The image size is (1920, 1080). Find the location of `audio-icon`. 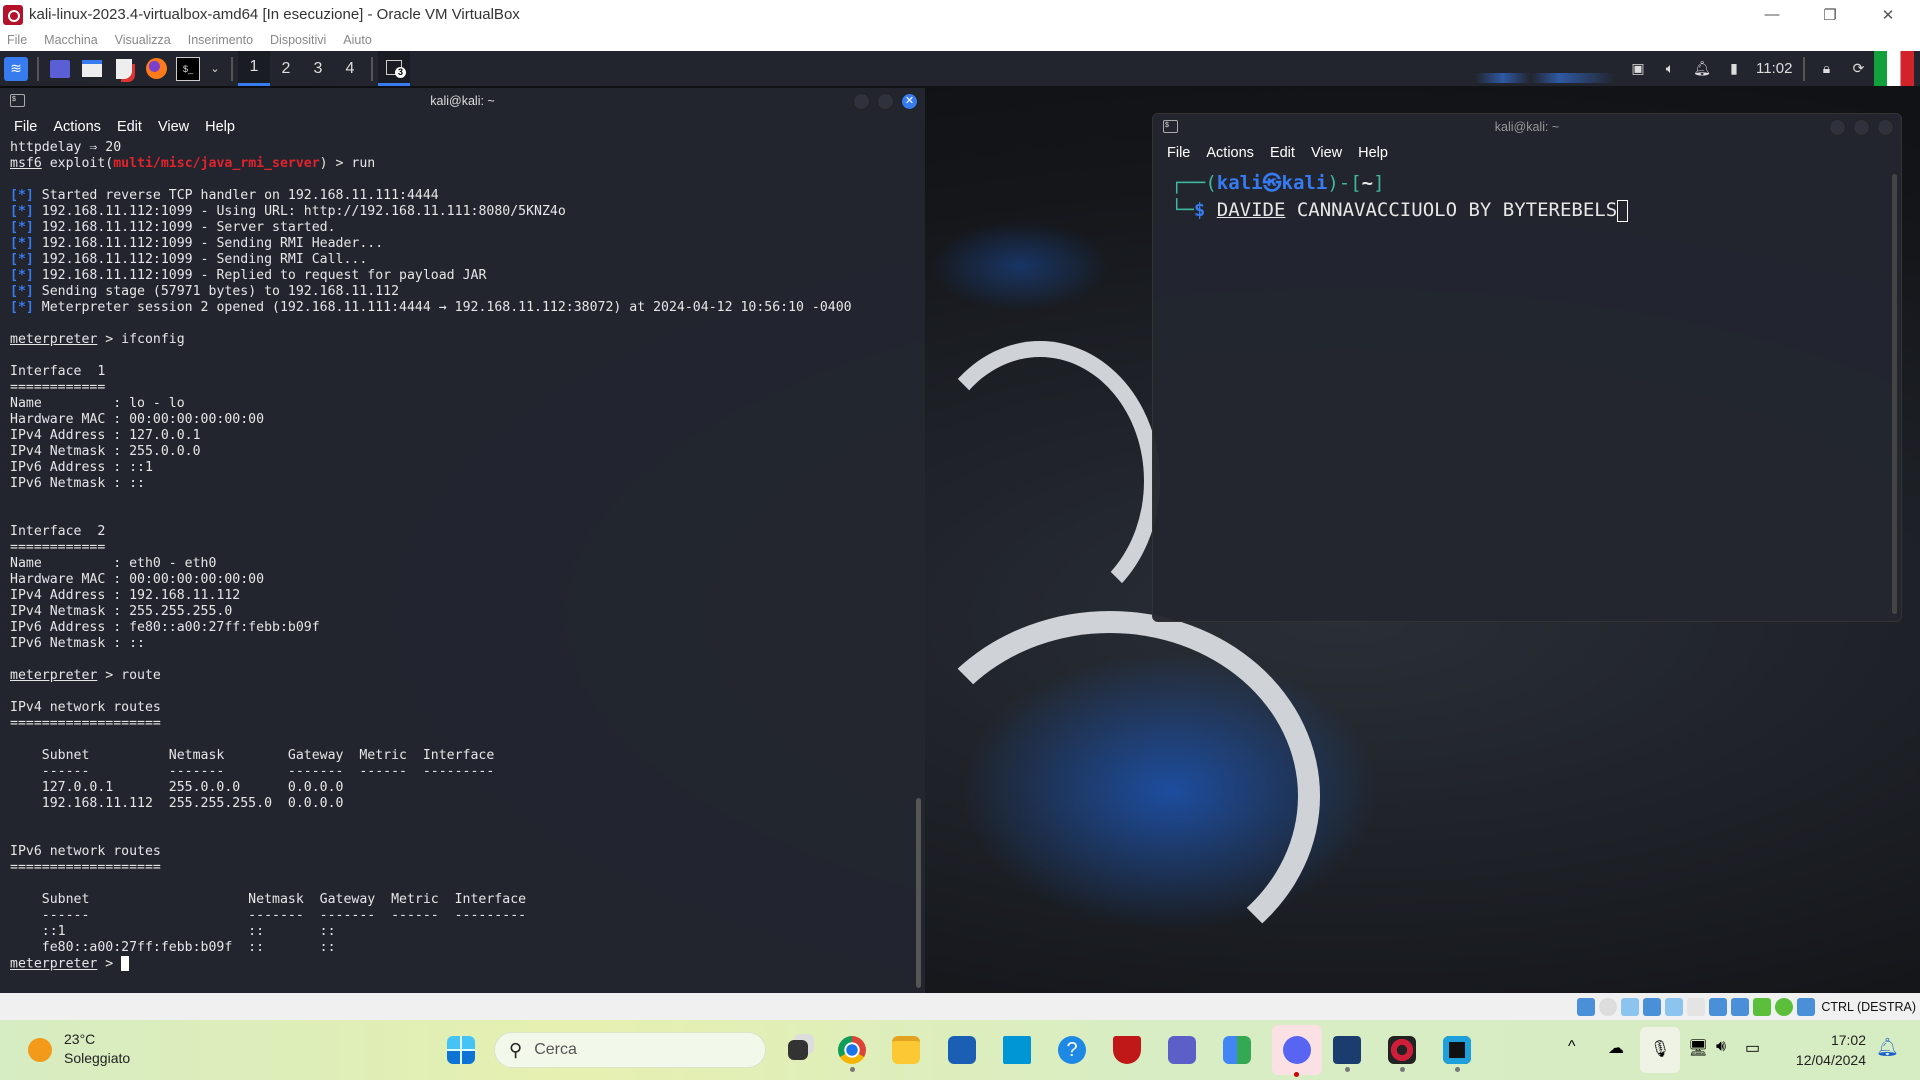

audio-icon is located at coordinates (1630, 1006).